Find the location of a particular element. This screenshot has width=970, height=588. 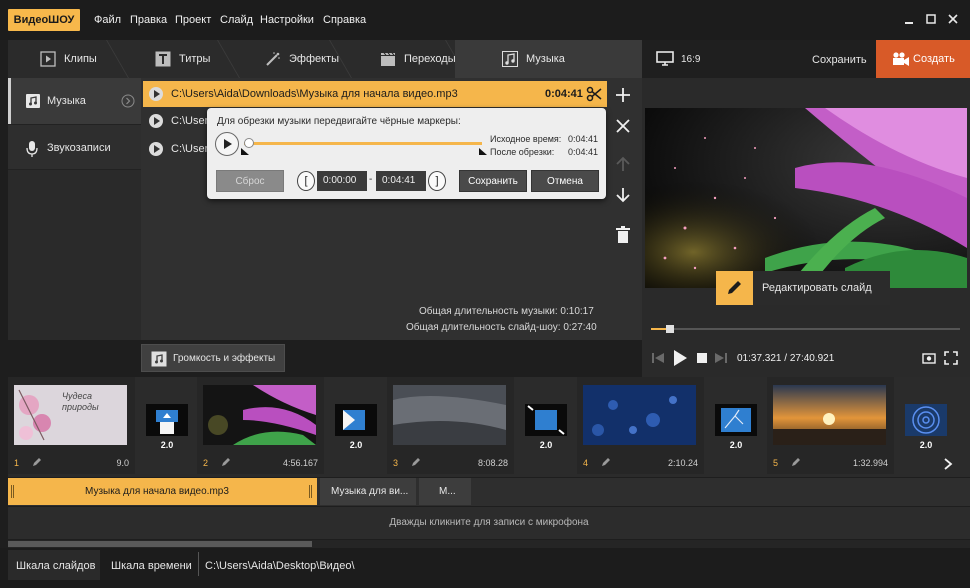

remove-icon is located at coordinates (623, 126).